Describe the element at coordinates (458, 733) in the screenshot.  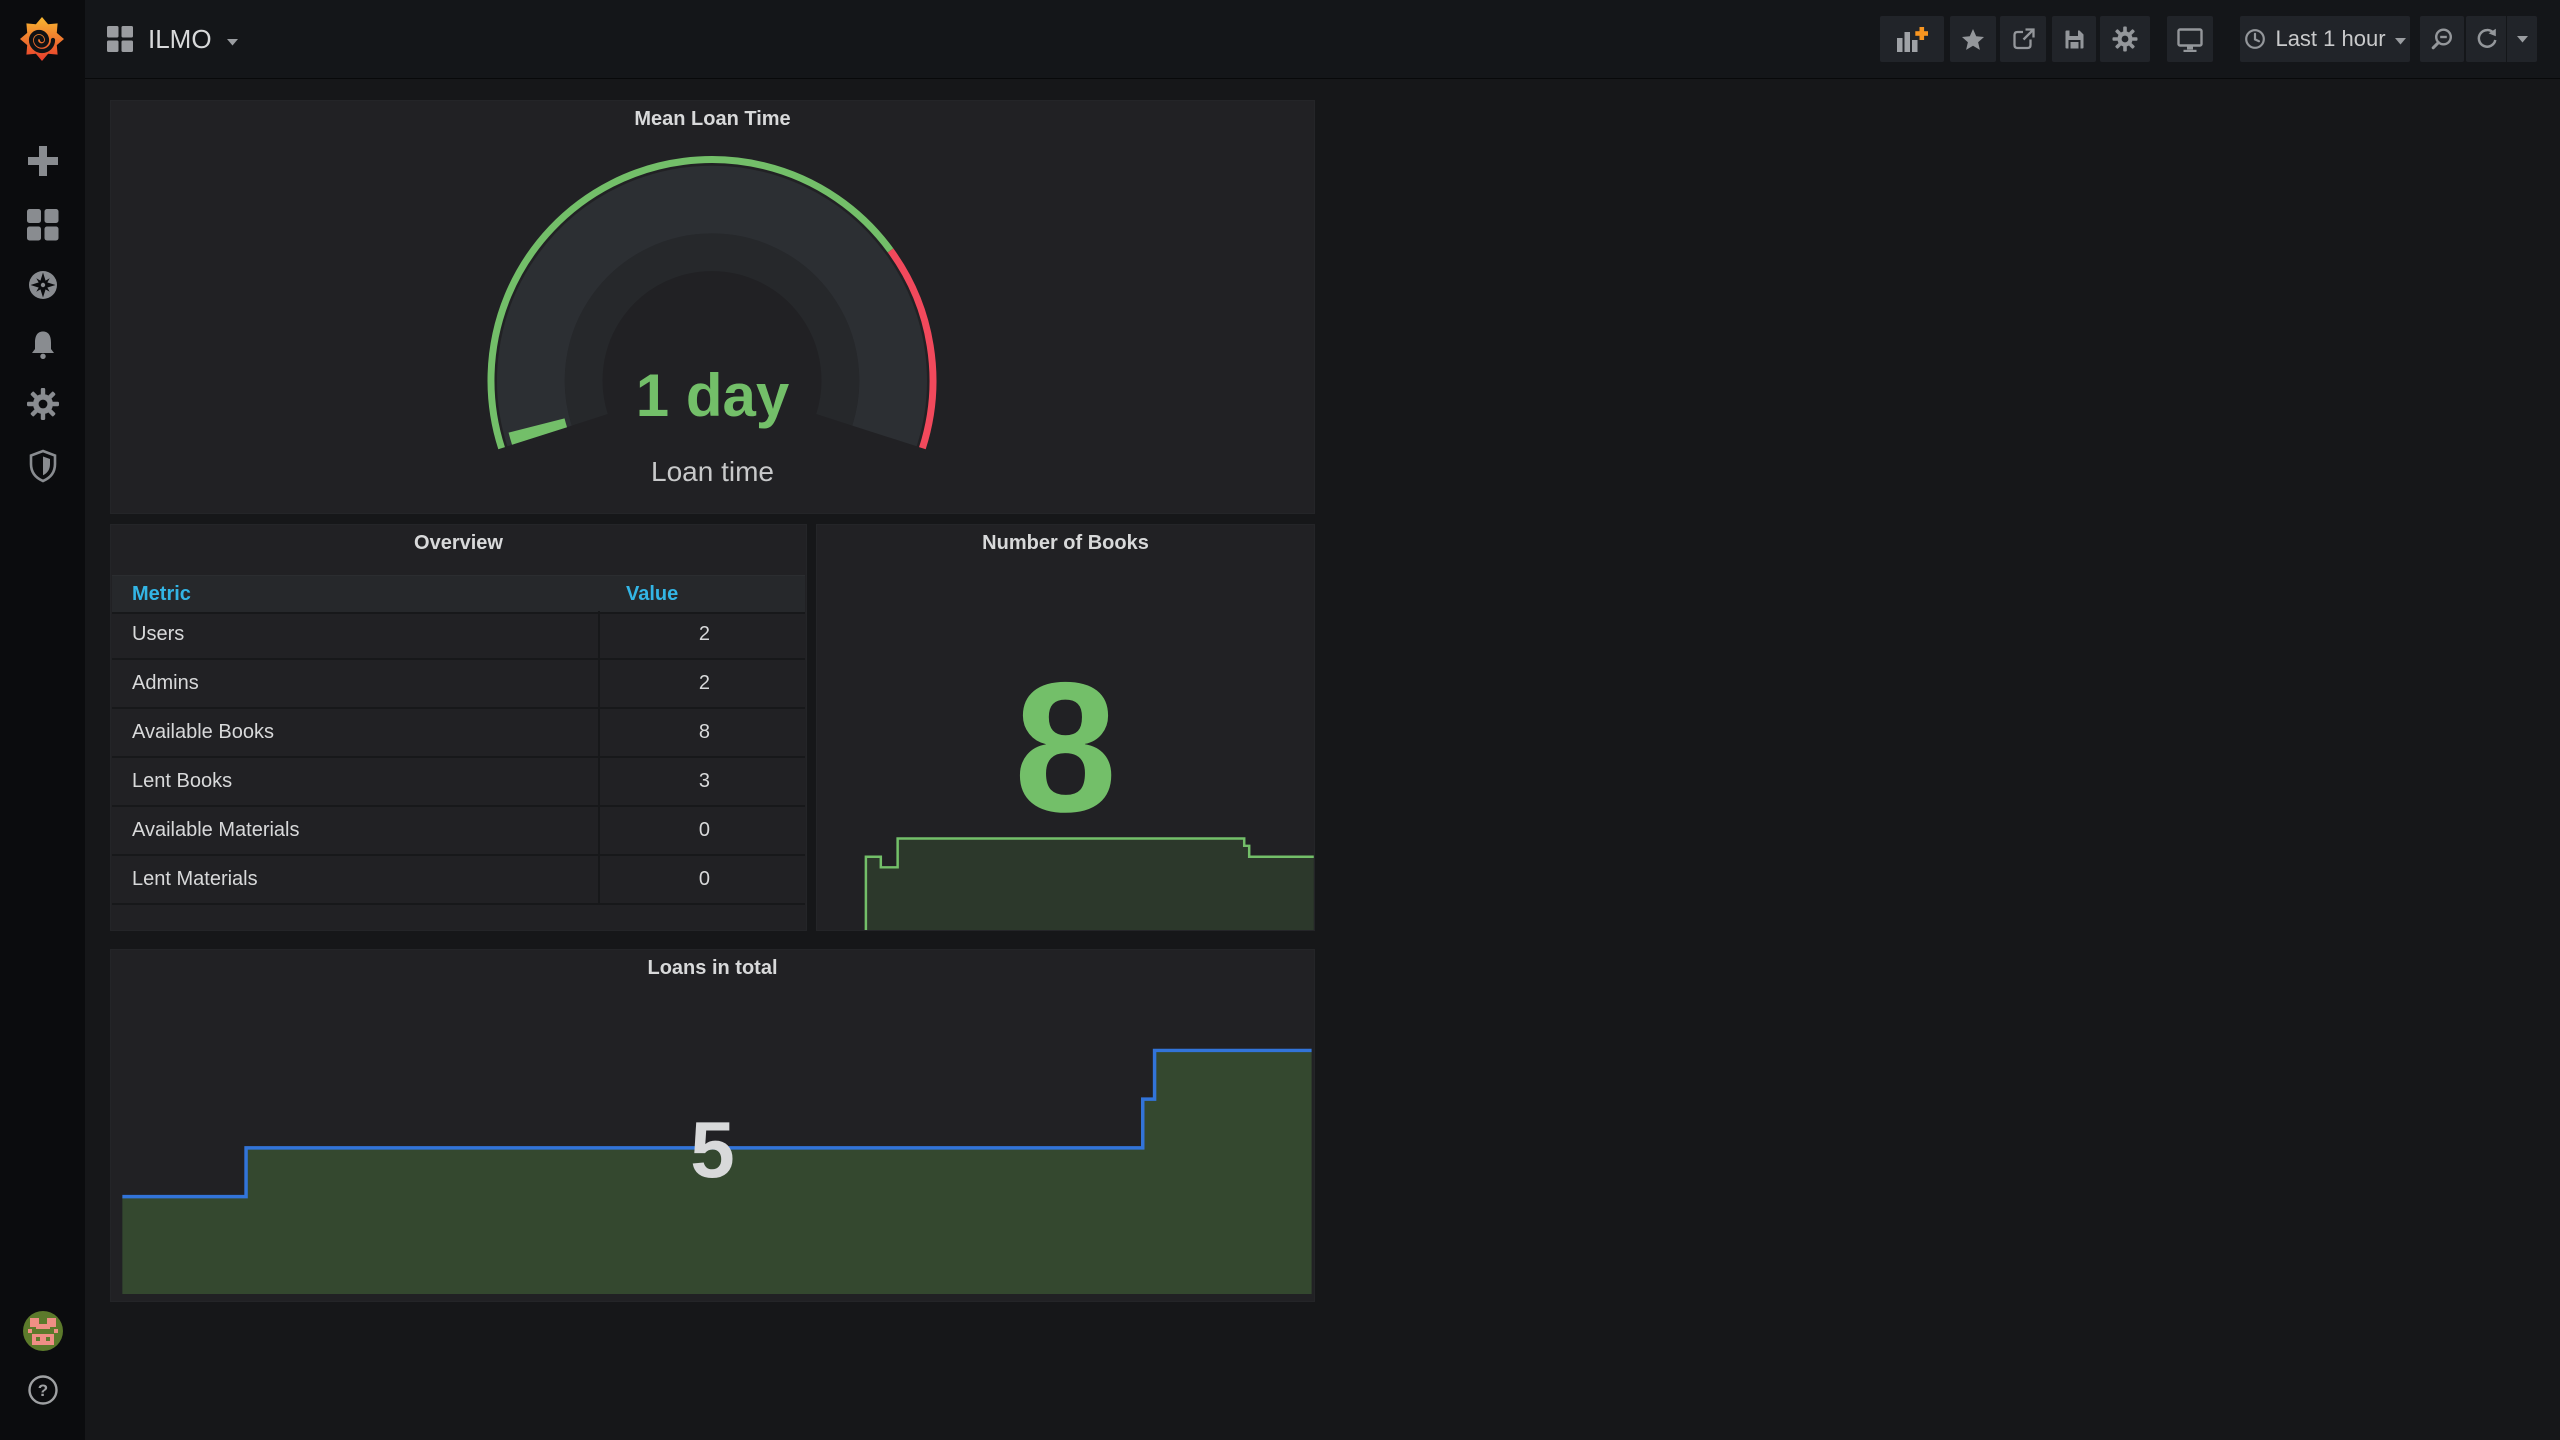
I see `table-row: Available Books 8` at that location.